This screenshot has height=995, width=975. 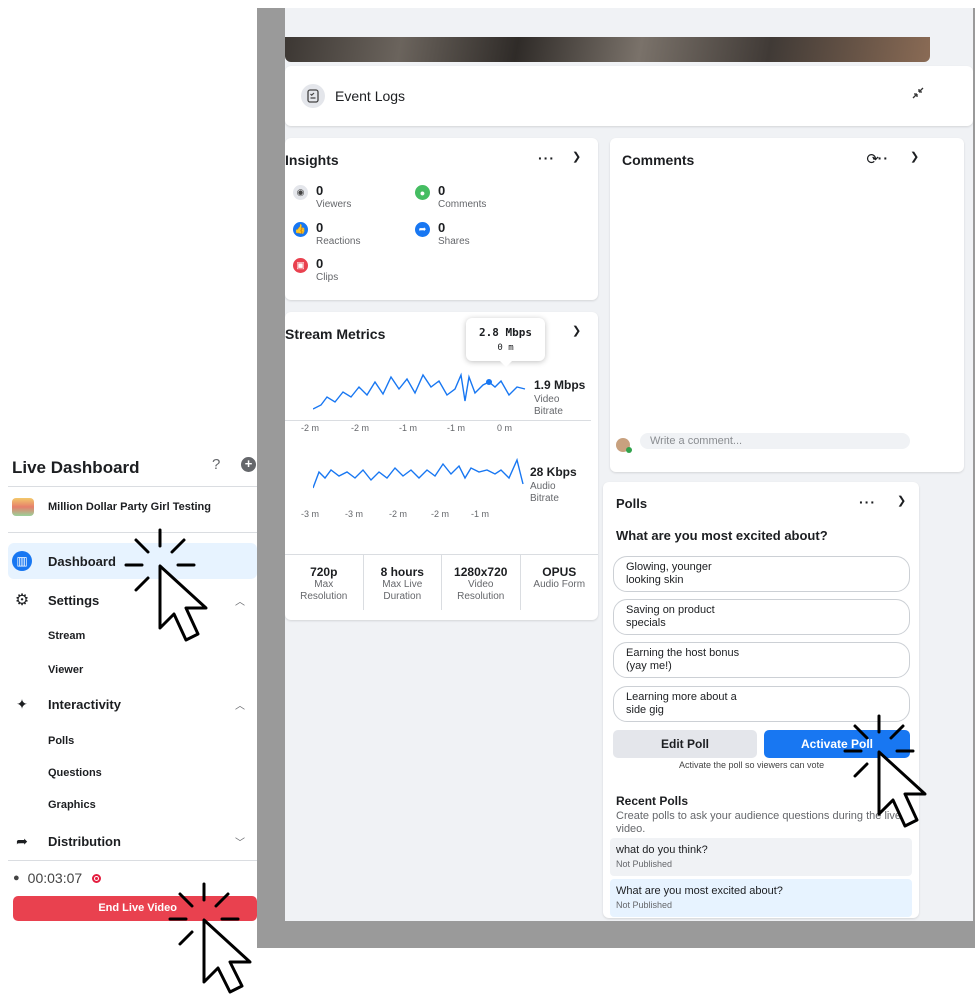 I want to click on poll-option: Glowing, younger looking skin, so click(x=761, y=574).